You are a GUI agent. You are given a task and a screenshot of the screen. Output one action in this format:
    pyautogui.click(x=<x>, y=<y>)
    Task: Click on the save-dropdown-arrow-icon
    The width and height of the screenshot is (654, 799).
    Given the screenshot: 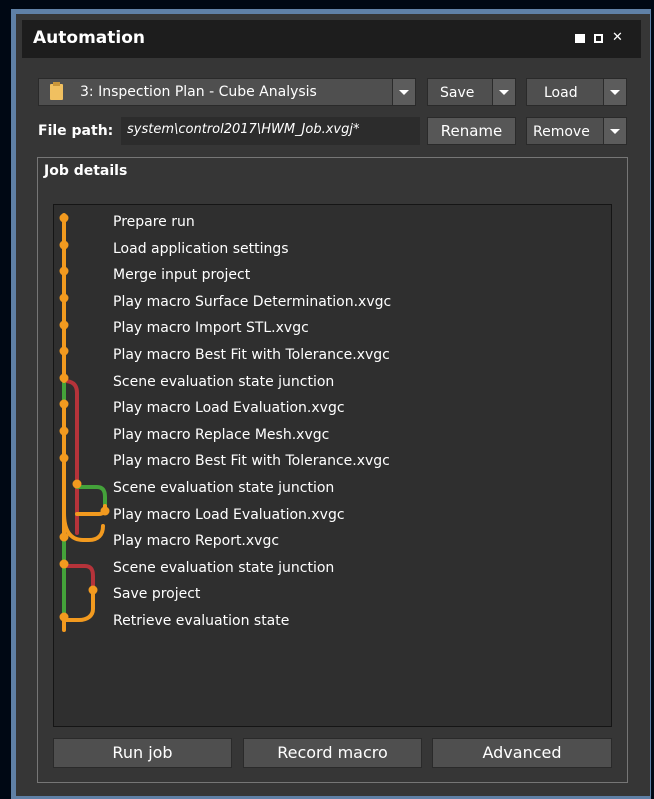 What is the action you would take?
    pyautogui.click(x=503, y=92)
    